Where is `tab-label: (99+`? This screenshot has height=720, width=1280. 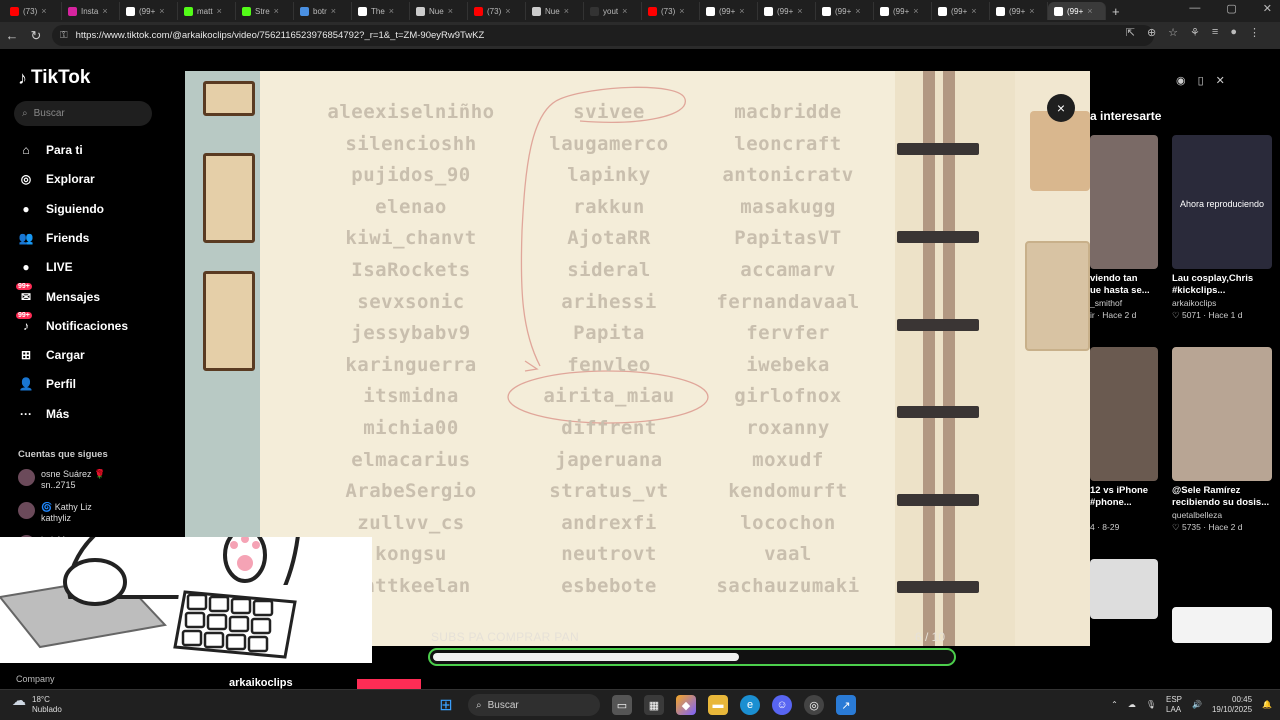 tab-label: (99+ is located at coordinates (843, 11).